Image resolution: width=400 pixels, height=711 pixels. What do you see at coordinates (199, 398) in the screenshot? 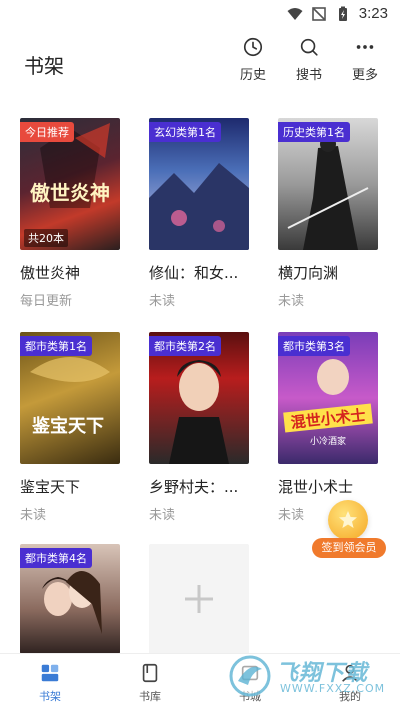
I see `book-cover: 都市类第2名` at bounding box center [199, 398].